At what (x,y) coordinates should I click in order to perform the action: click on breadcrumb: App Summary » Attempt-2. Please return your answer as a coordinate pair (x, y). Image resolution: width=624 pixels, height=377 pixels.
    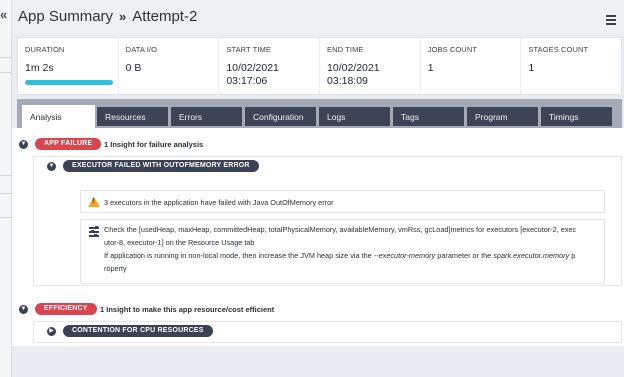
    Looking at the image, I should click on (107, 16).